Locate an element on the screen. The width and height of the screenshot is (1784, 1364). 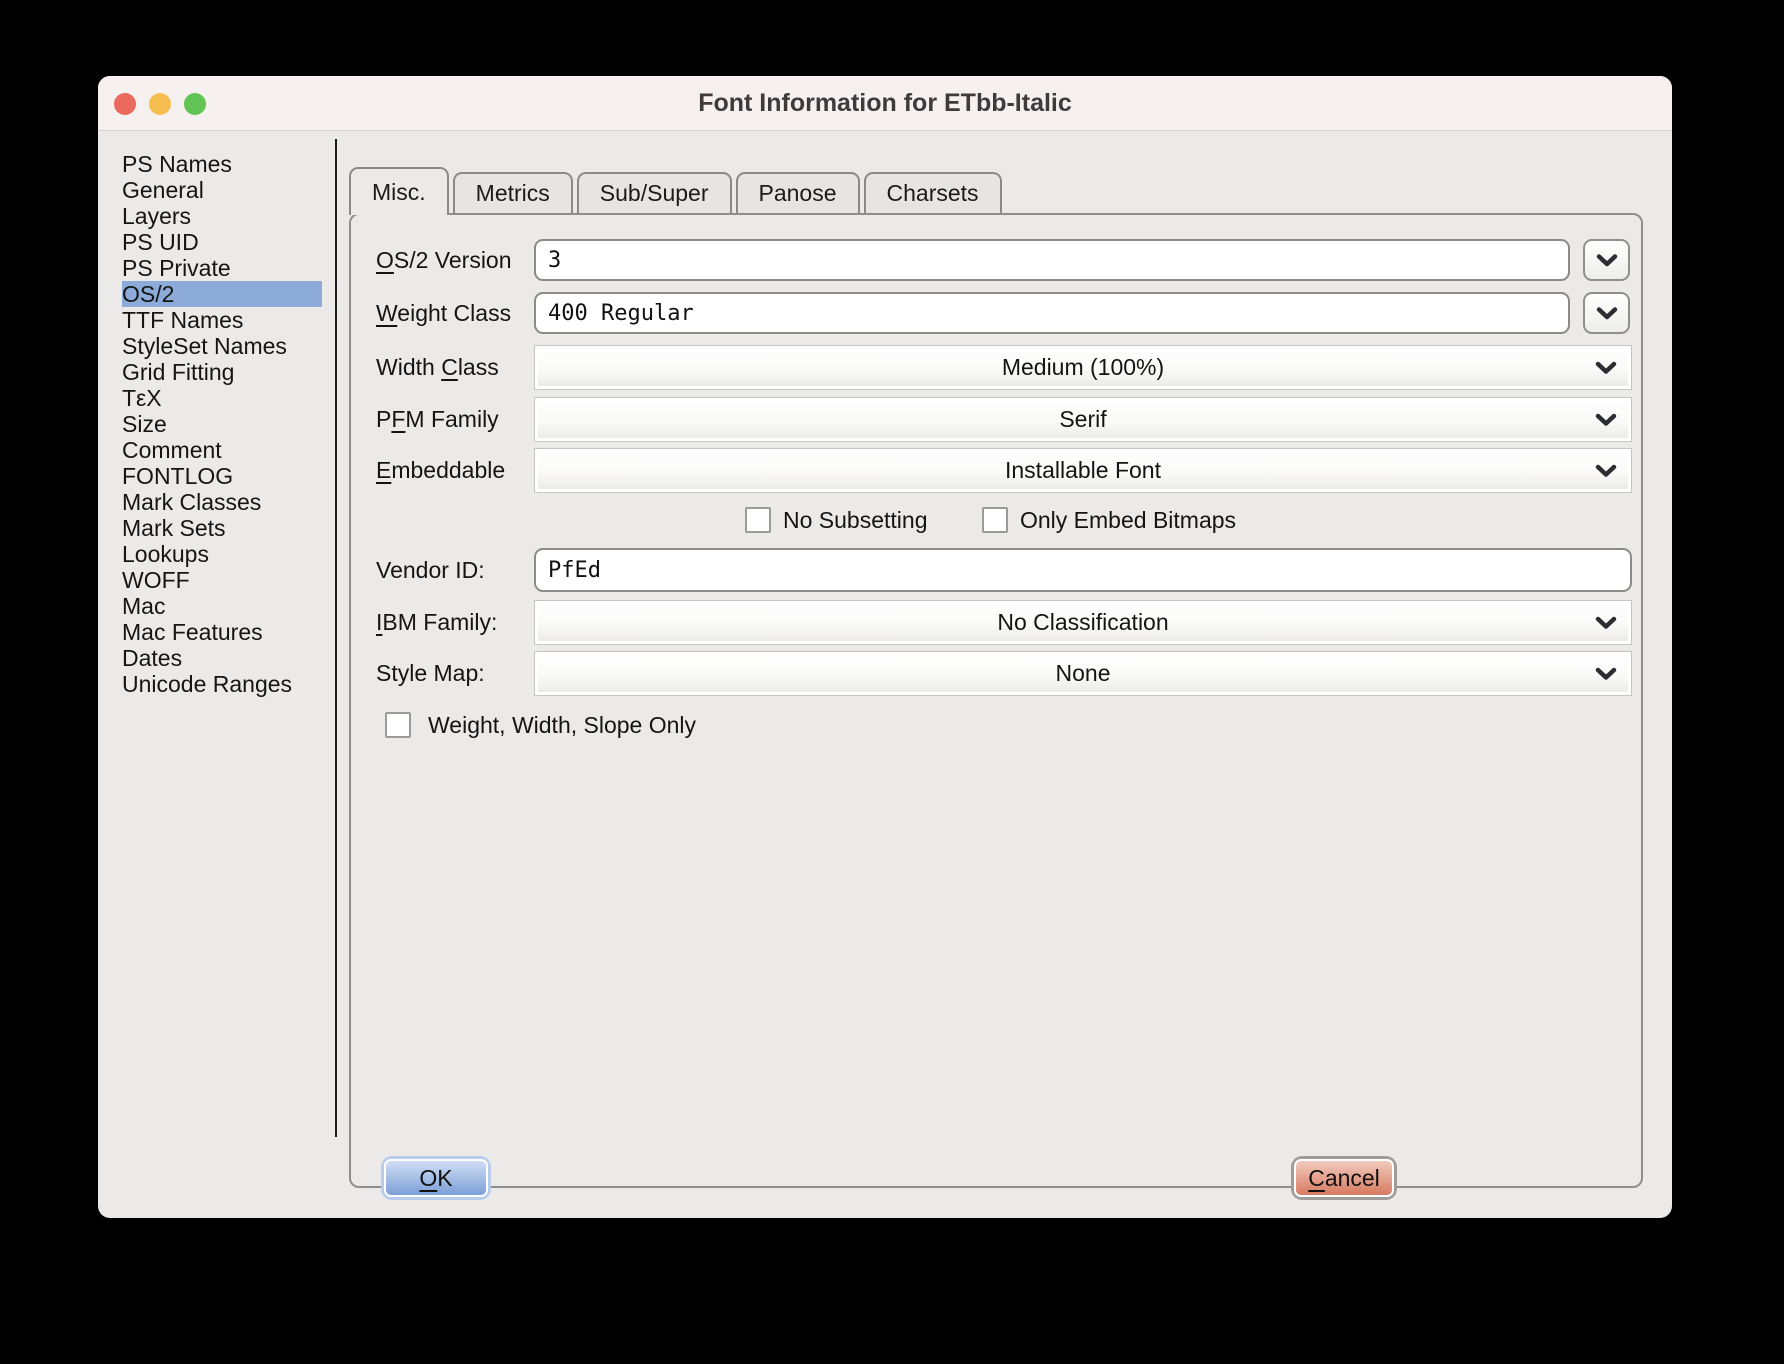
weight-class-input is located at coordinates (1052, 313).